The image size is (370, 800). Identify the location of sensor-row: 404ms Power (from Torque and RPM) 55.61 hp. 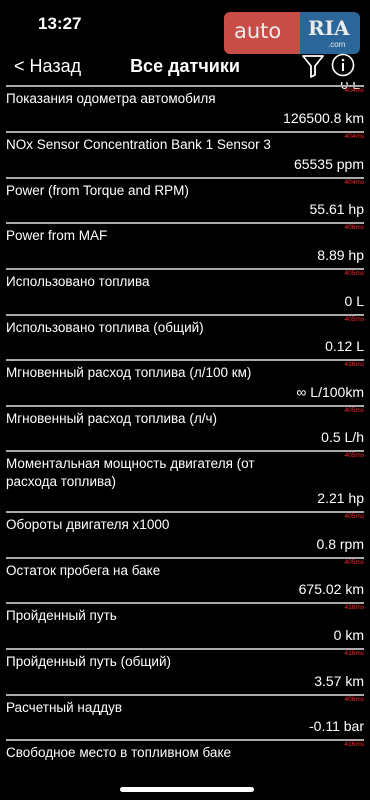
(185, 202).